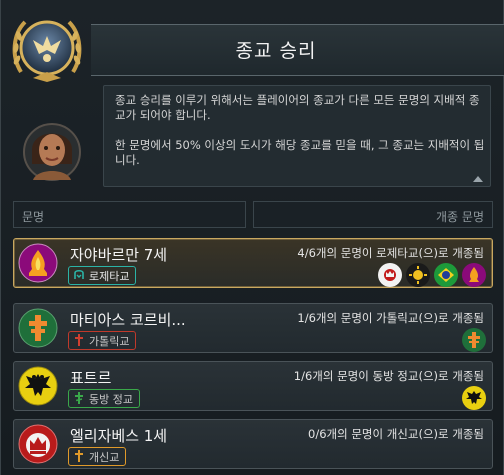 Image resolution: width=504 pixels, height=475 pixels. What do you see at coordinates (253, 386) in the screenshot?
I see `civ-row-peter: 표트르 1/6개의 문명이 동방 정교(으)로 개종됨 동방 정교` at bounding box center [253, 386].